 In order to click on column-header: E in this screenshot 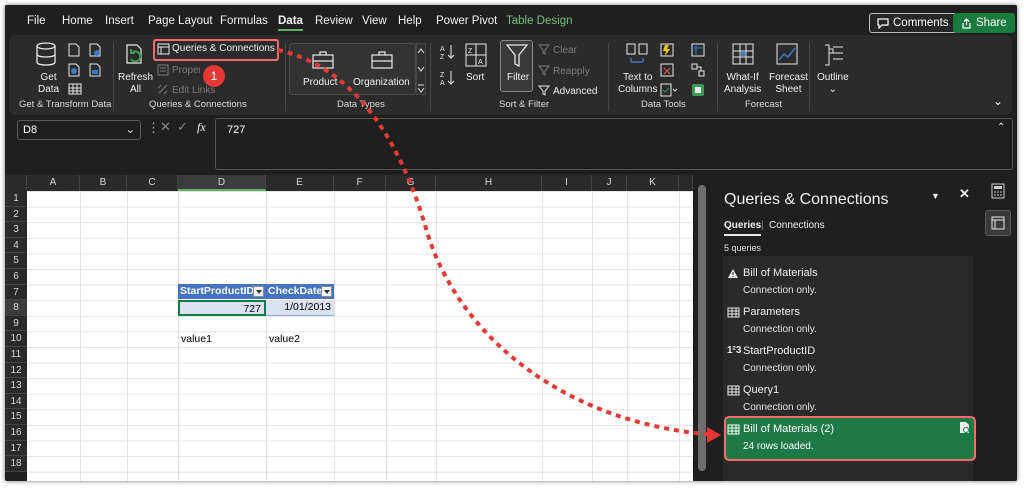, I will do `click(300, 183)`.